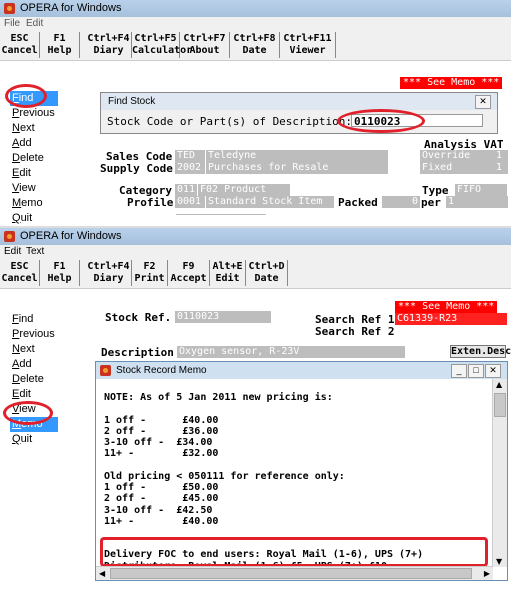 The image size is (511, 594). I want to click on scroll-down-icon: ▼, so click(499, 561).